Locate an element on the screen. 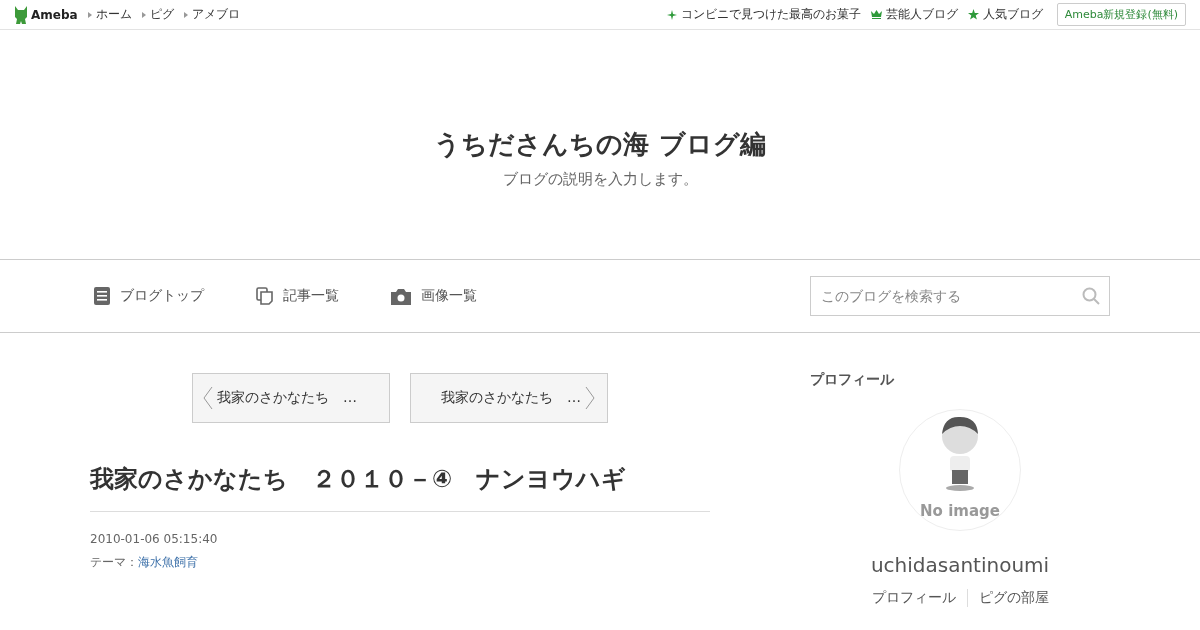 Image resolution: width=1200 pixels, height=630 pixels. article-title: 我家のさかなたち ２０１０－④ ナンヨウハギ is located at coordinates (400, 487).